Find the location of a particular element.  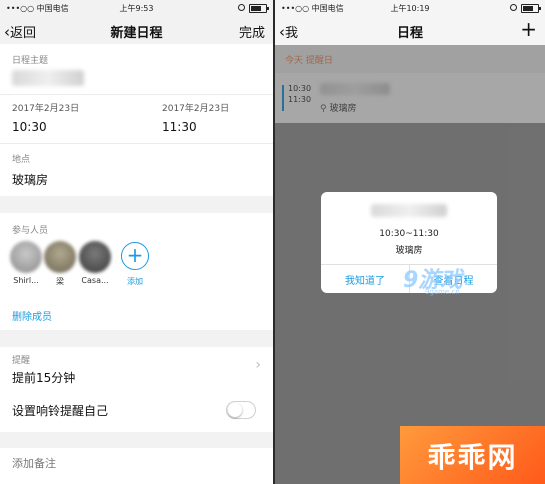

add-icon: + is located at coordinates (528, 29).